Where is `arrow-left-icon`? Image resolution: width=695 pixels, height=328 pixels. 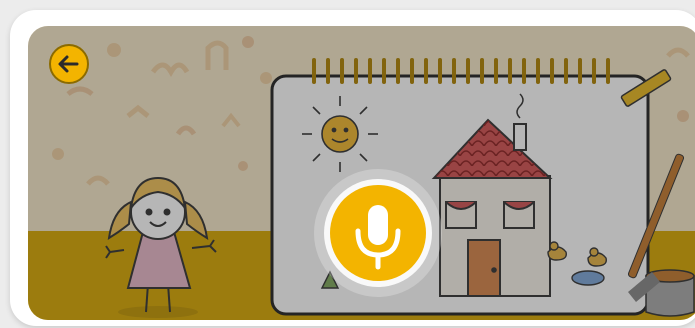
arrow-left-icon is located at coordinates (69, 63).